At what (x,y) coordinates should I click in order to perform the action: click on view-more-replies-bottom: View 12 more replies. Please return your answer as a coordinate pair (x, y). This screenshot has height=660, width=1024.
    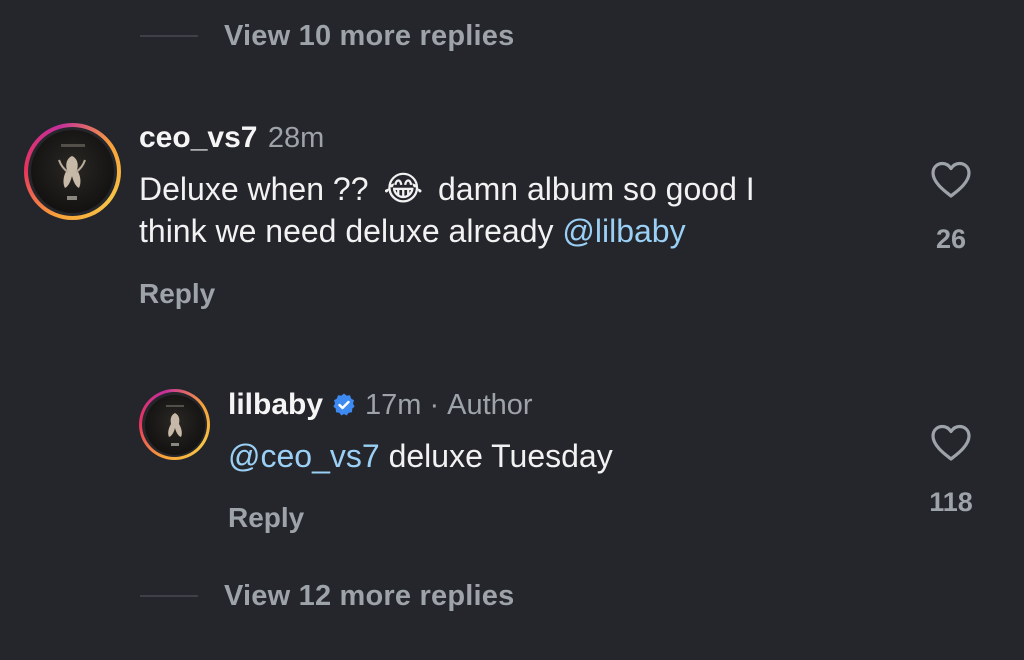
    Looking at the image, I should click on (327, 596).